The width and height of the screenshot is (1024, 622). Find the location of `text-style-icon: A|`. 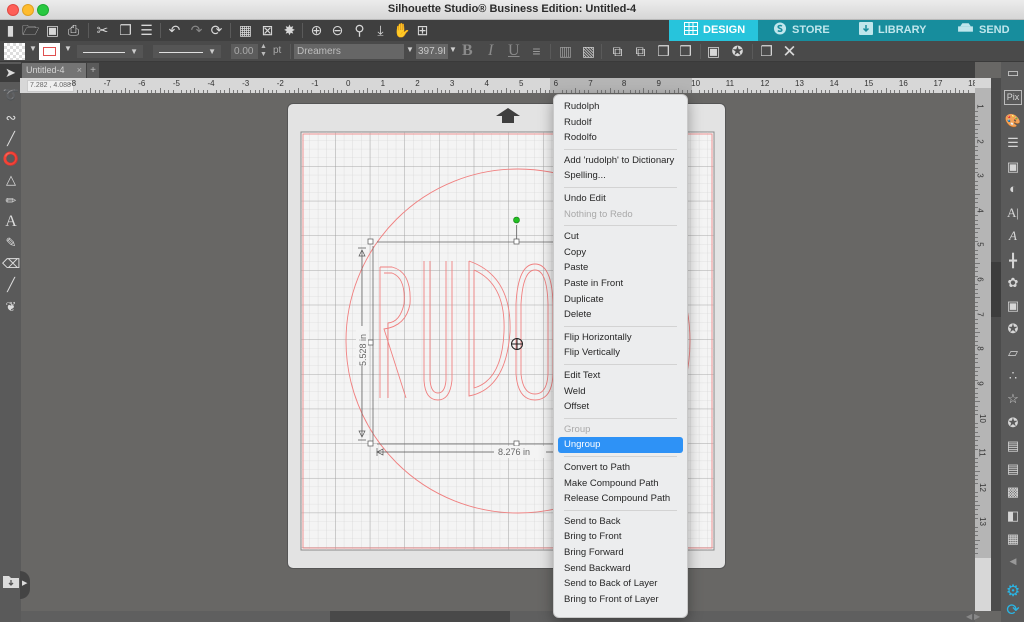

text-style-icon: A| is located at coordinates (1013, 213).